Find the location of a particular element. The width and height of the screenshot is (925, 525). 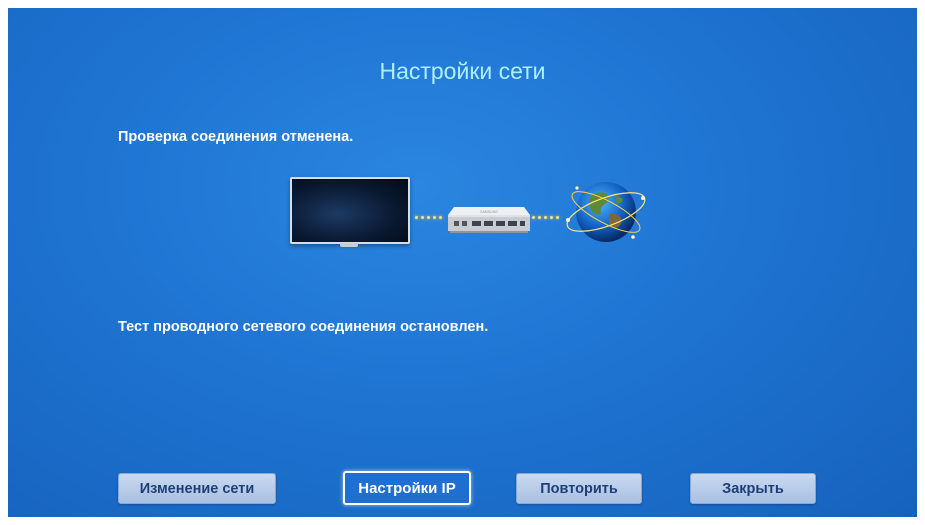

tv-icon is located at coordinates (350, 210).